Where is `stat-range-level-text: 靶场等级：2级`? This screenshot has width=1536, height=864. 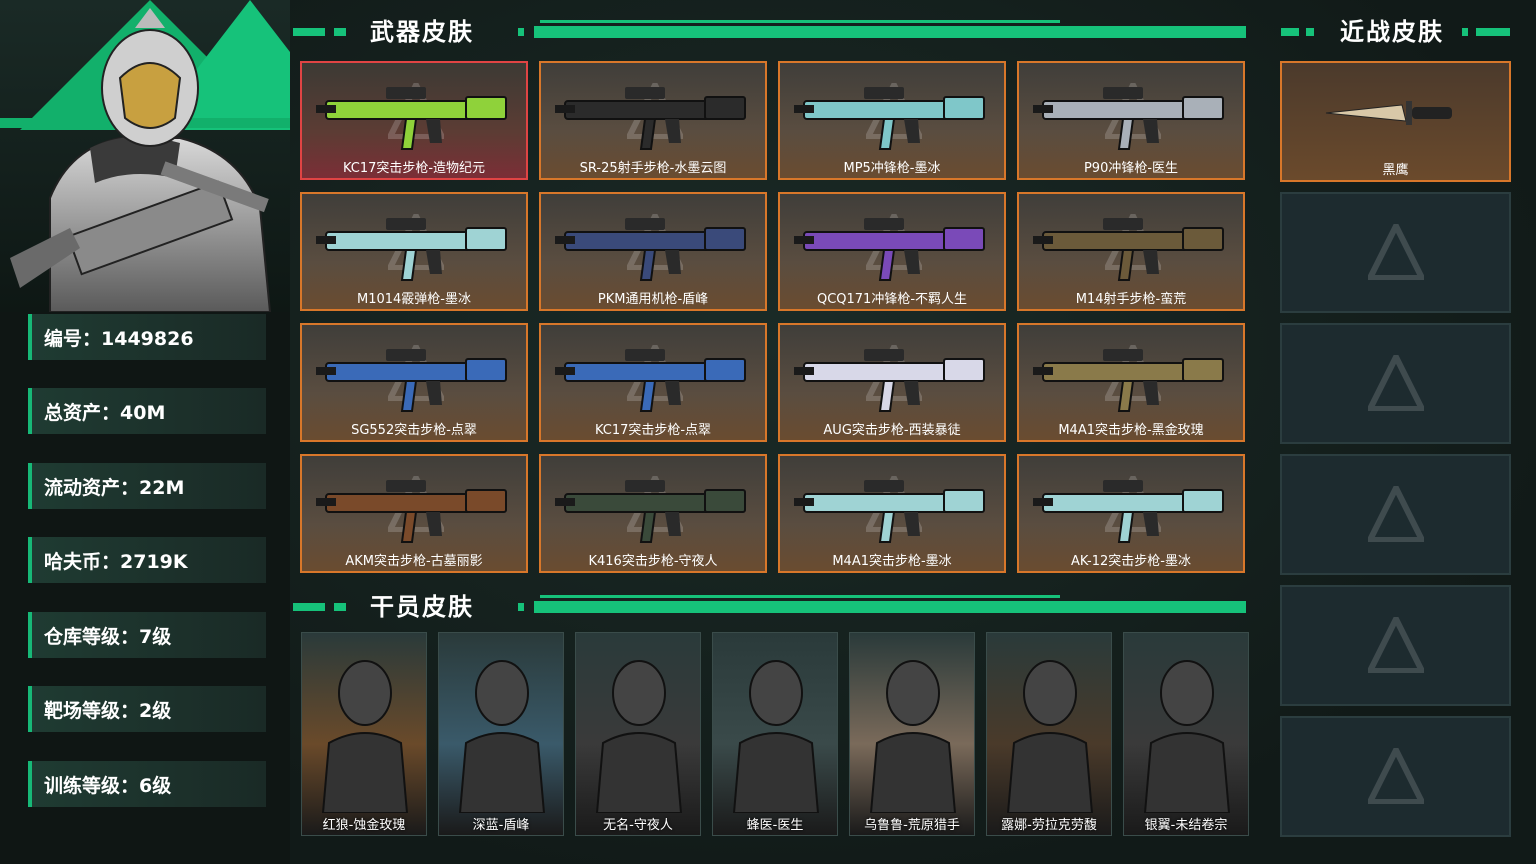 stat-range-level-text: 靶场等级：2级 is located at coordinates (108, 710).